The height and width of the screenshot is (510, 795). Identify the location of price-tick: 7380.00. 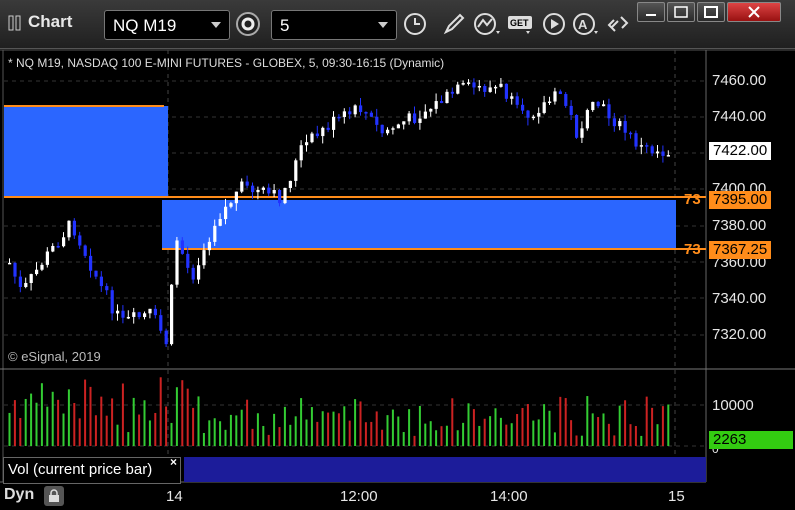
(739, 225).